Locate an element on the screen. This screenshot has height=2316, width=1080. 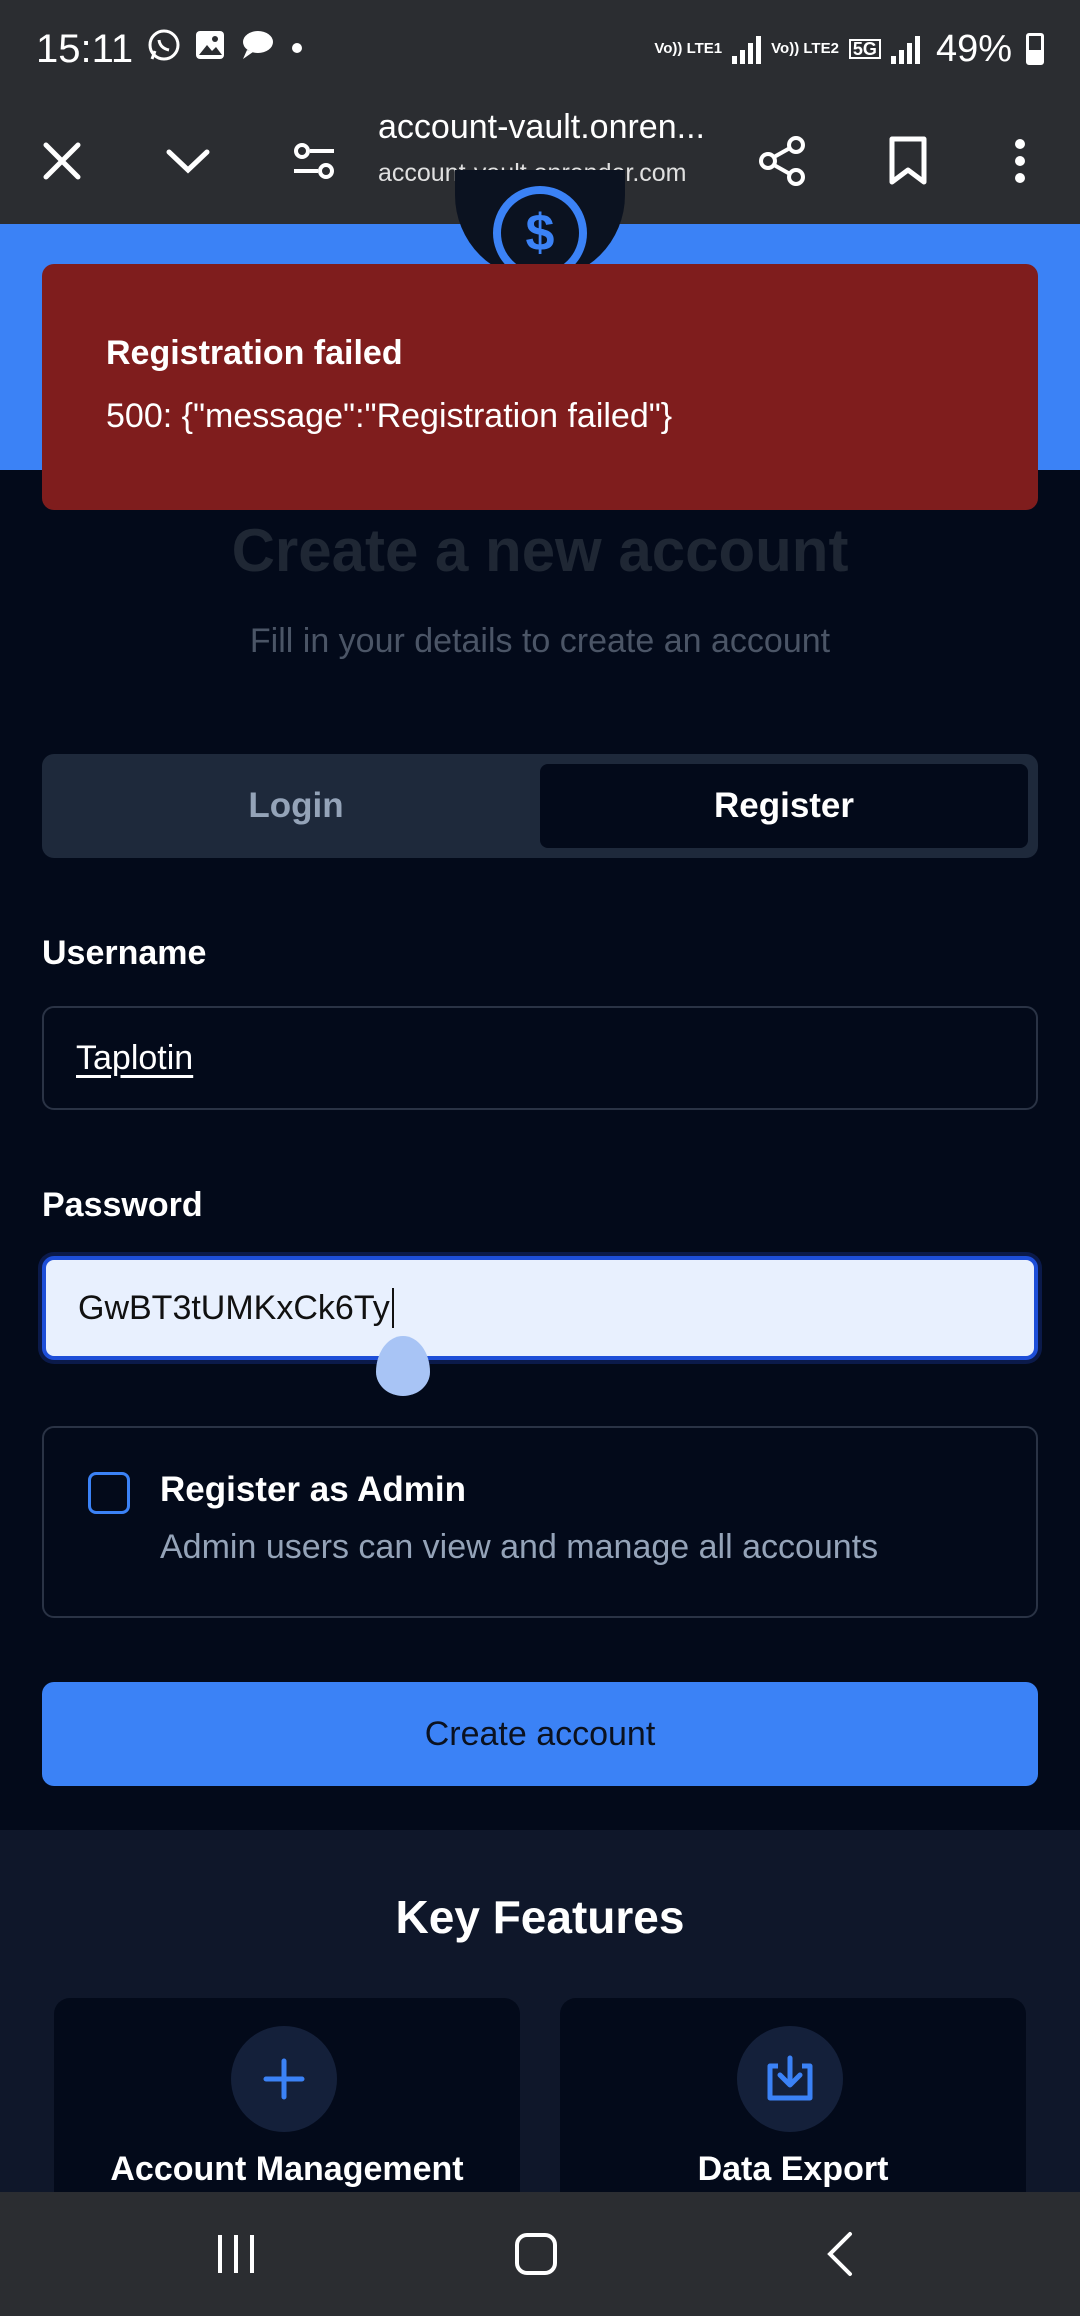
chevron-down-icon is located at coordinates (188, 161).